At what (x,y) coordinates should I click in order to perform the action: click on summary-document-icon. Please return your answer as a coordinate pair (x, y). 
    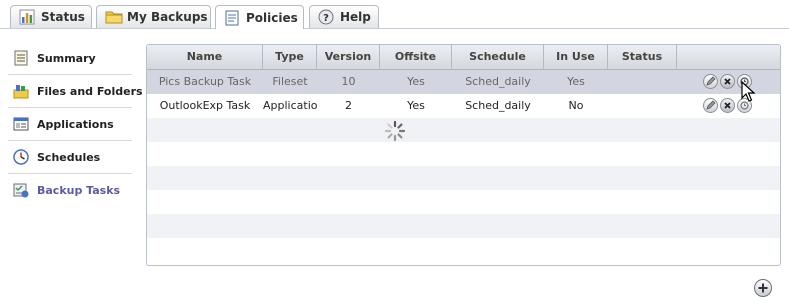
    Looking at the image, I should click on (21, 58).